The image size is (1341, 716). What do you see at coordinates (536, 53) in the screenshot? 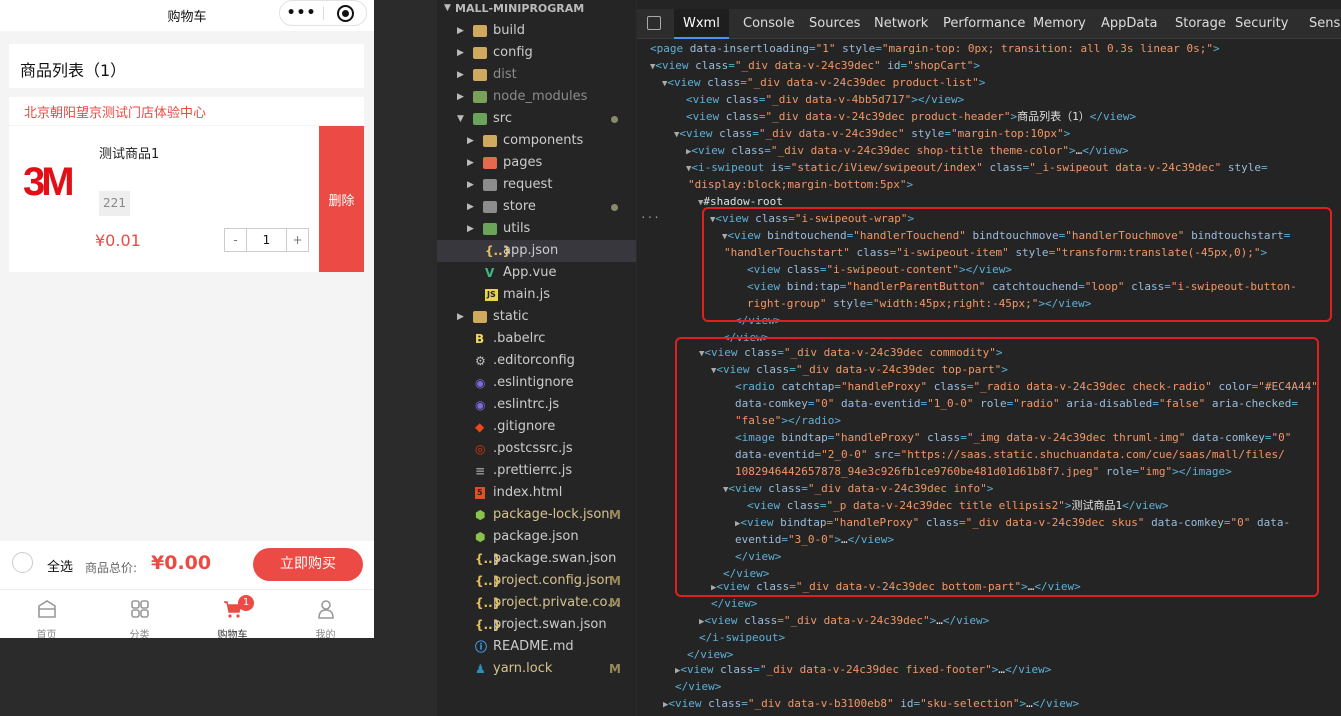
I see `tree-item-config: ▶ config` at bounding box center [536, 53].